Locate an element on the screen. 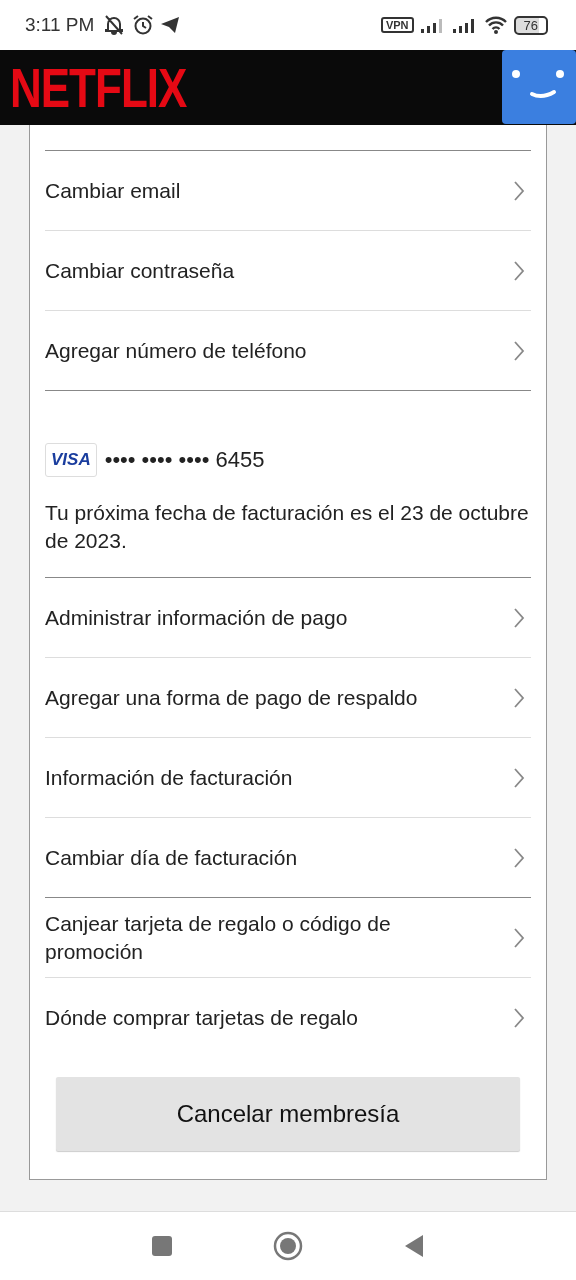 Image resolution: width=576 pixels, height=1280 pixels. card-brand-logo: VISA is located at coordinates (71, 460).